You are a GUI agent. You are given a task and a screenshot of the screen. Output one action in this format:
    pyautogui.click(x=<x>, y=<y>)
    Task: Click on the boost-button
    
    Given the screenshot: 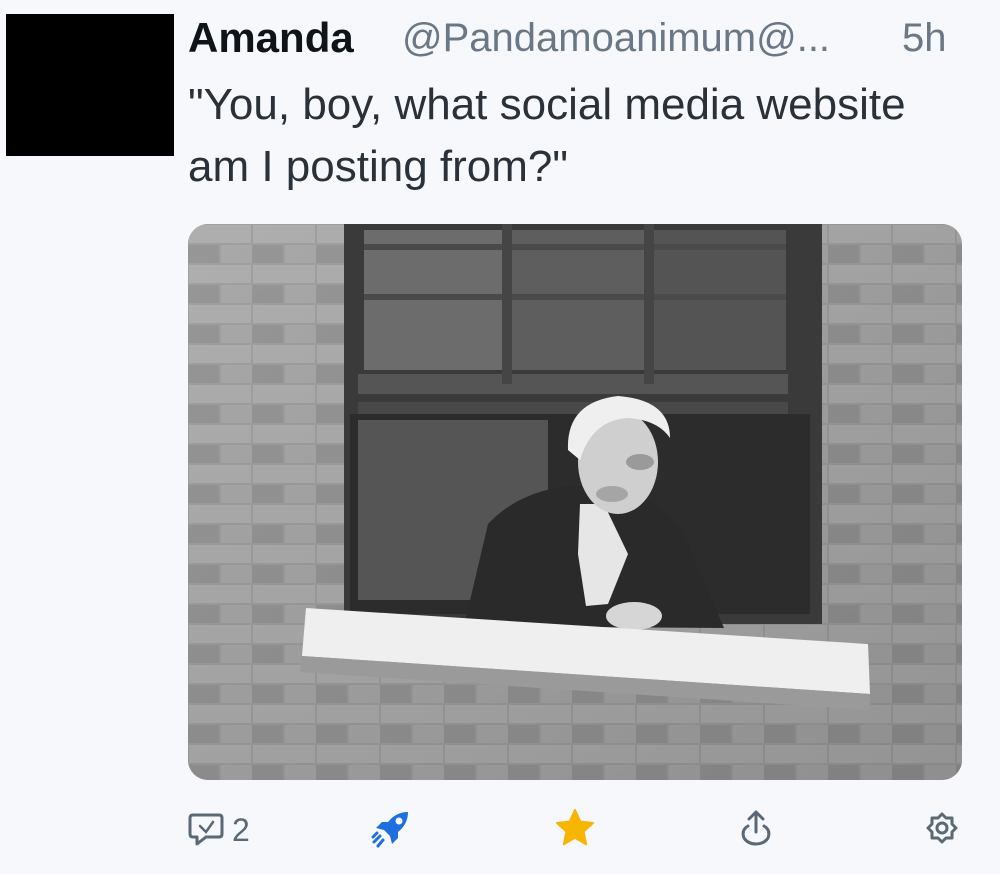 What is the action you would take?
    pyautogui.click(x=392, y=830)
    